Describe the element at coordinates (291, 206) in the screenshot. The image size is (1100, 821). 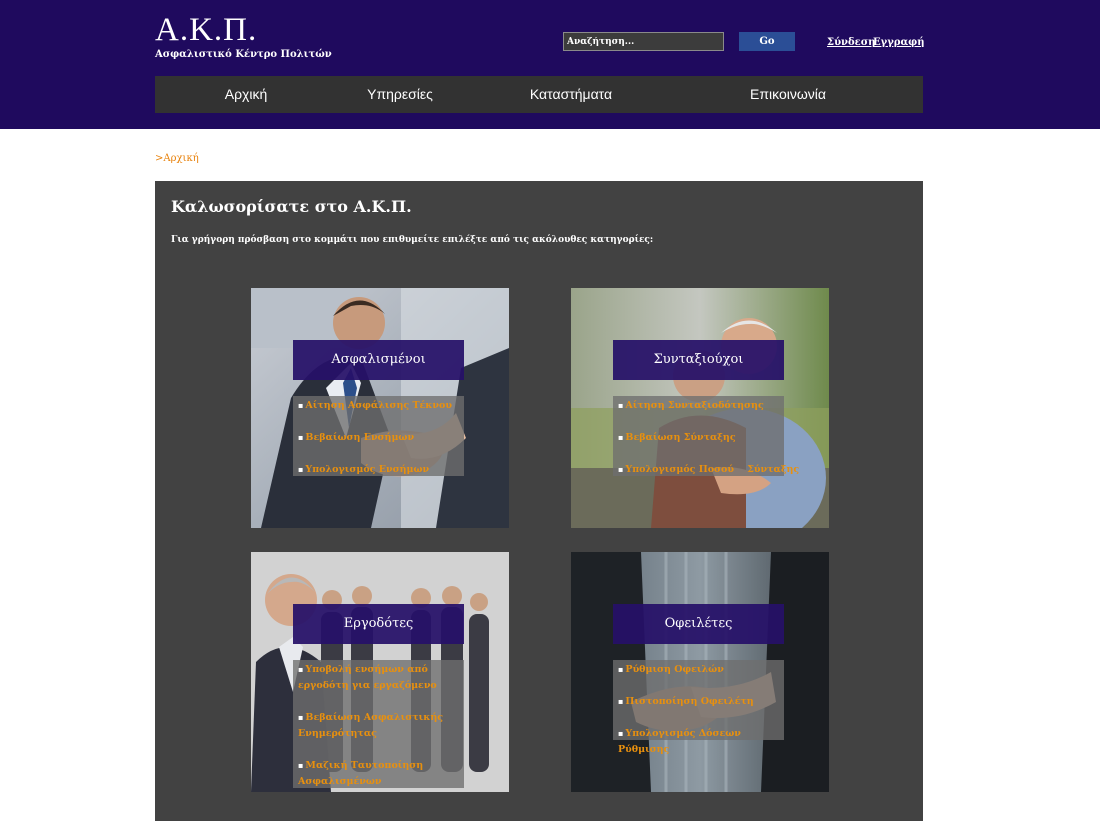
I see `page-title: Καλωσορίσατε στο Α.Κ.Π.` at that location.